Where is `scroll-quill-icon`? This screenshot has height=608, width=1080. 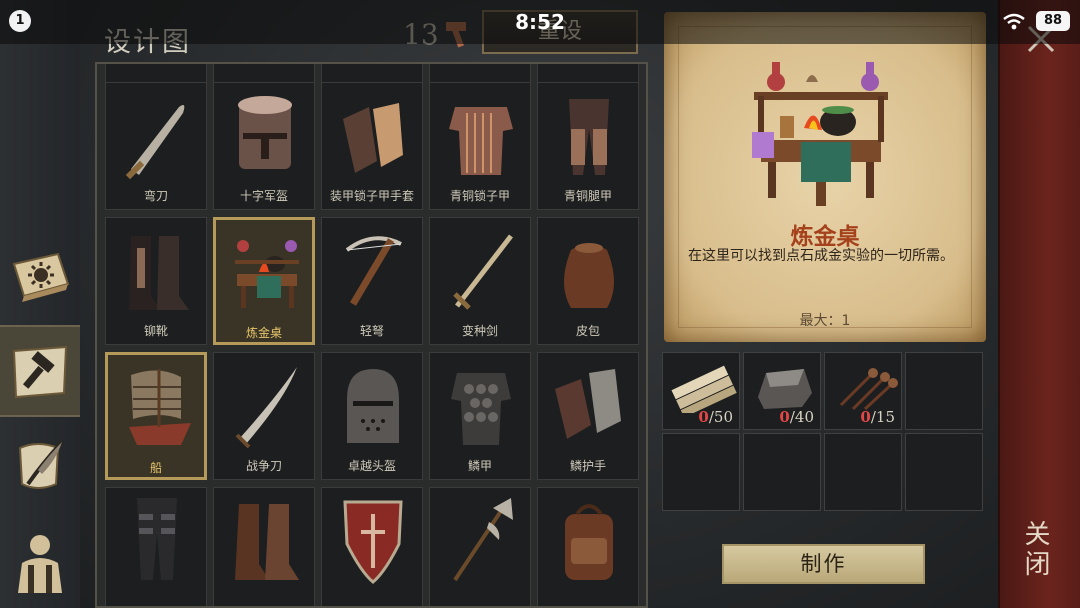 scroll-quill-icon is located at coordinates (41, 464).